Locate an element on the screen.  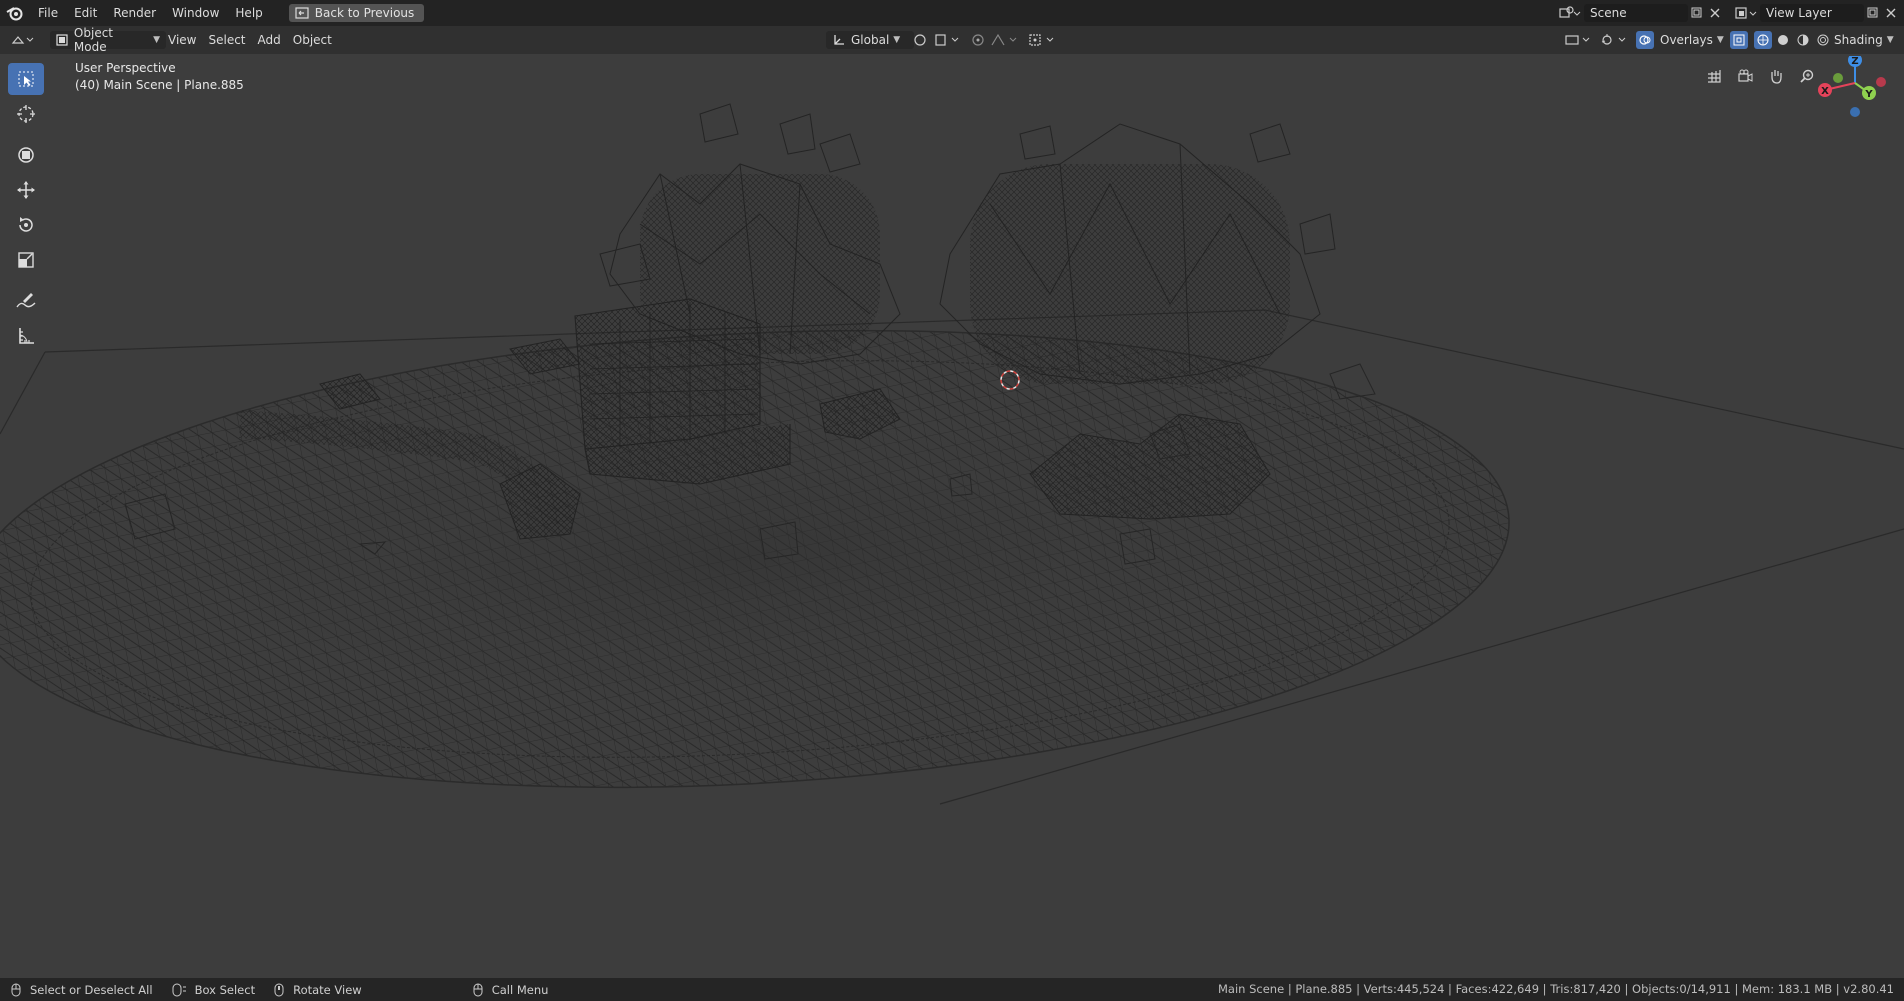
snap-dropdown is located at coordinates (948, 40).